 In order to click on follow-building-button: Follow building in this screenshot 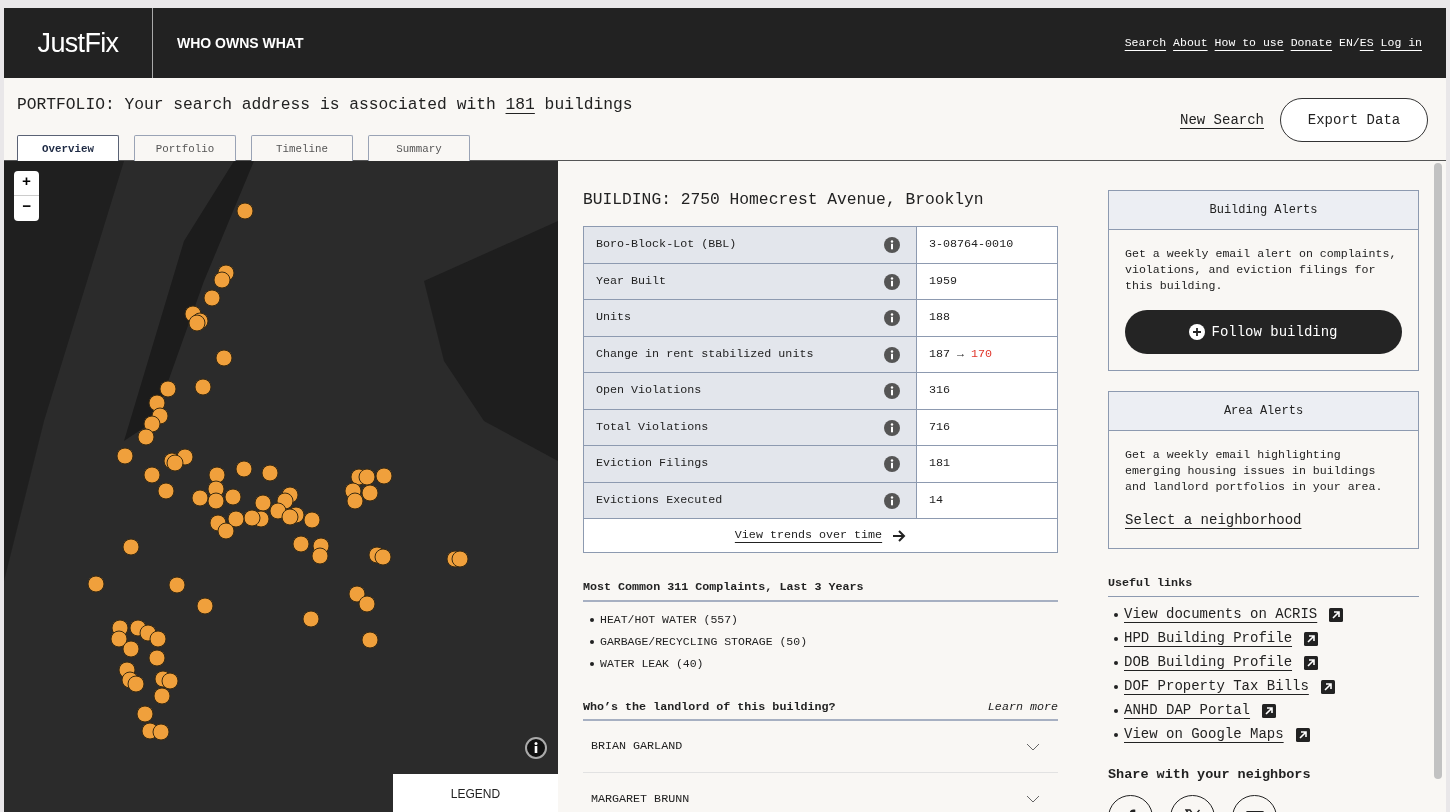, I will do `click(1263, 332)`.